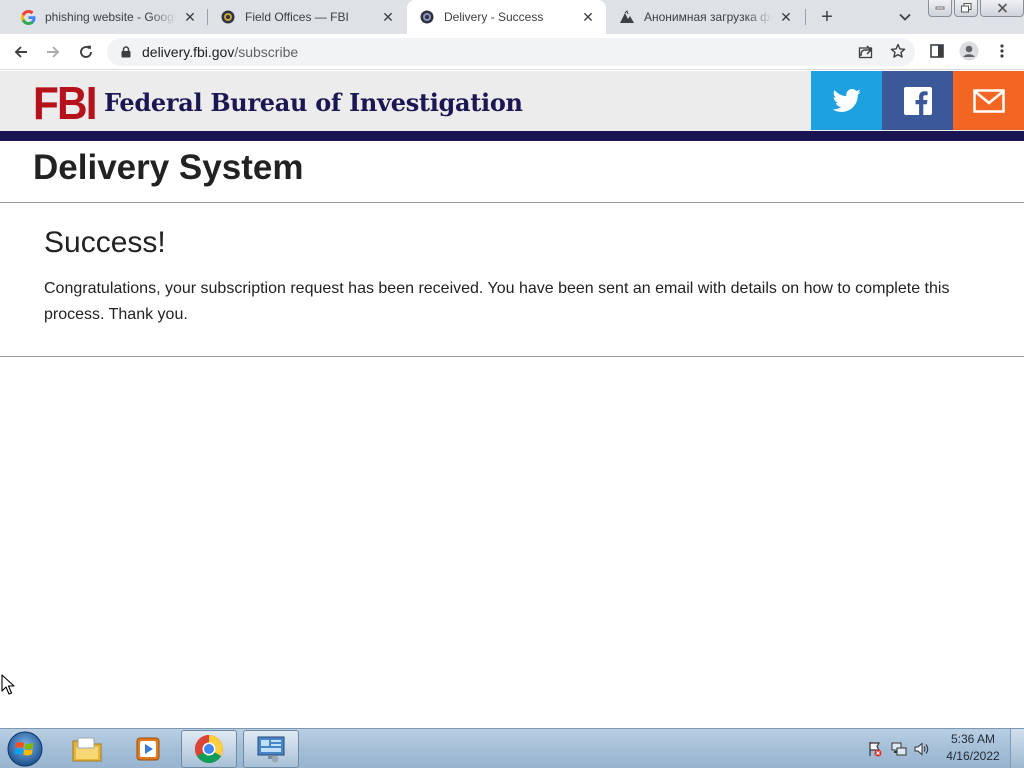 This screenshot has width=1024, height=768. I want to click on tab-search-button, so click(905, 17).